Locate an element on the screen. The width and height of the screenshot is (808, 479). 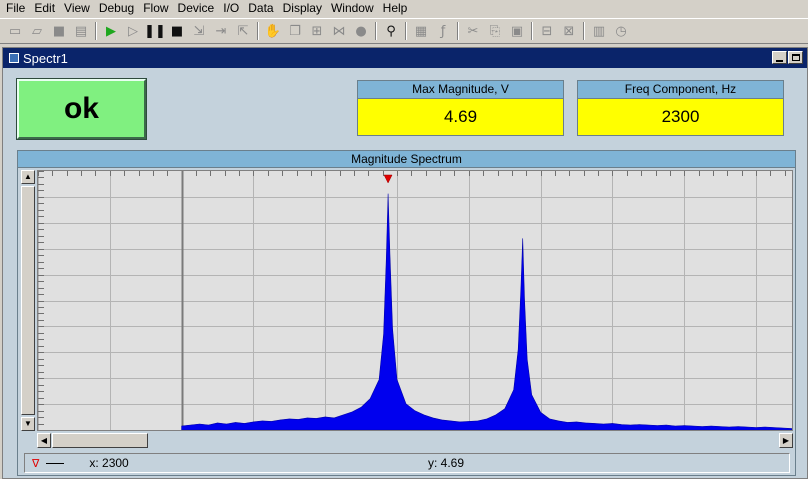
hand-icon: ✋ is located at coordinates (273, 31).